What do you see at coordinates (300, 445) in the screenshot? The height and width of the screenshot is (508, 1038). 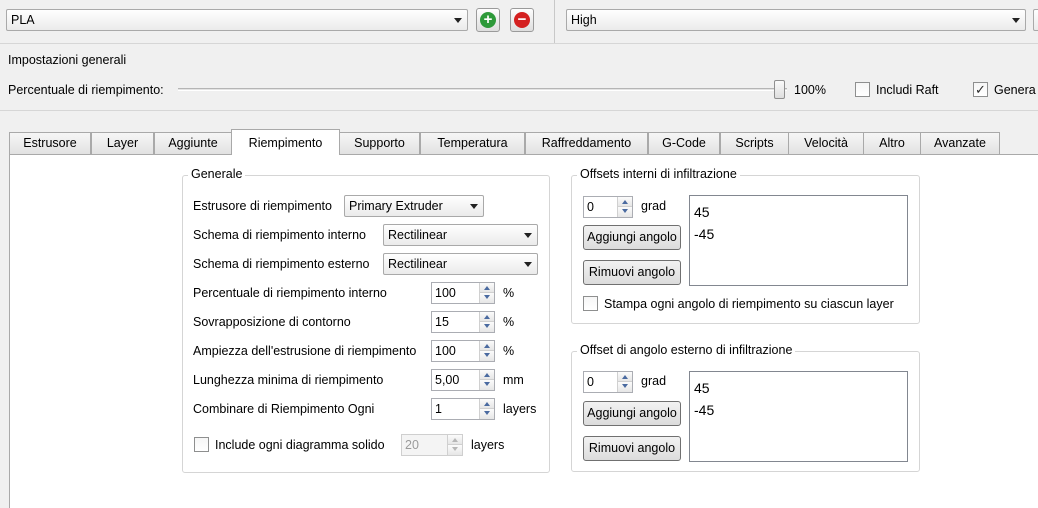 I see `include-solid-label: Include ogni diagramma solido` at bounding box center [300, 445].